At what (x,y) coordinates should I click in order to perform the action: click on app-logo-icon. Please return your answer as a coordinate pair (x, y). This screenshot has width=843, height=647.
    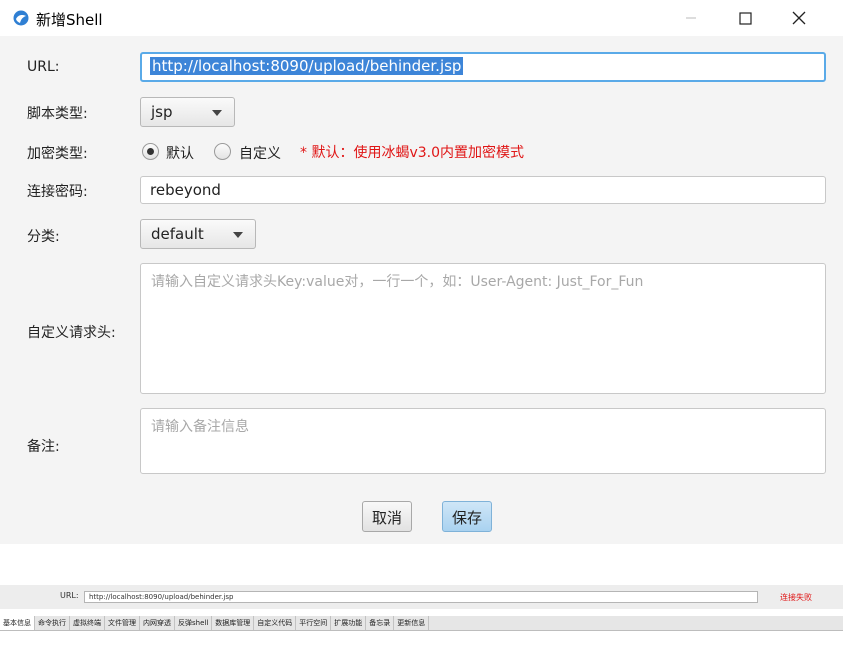
    Looking at the image, I should click on (21, 18).